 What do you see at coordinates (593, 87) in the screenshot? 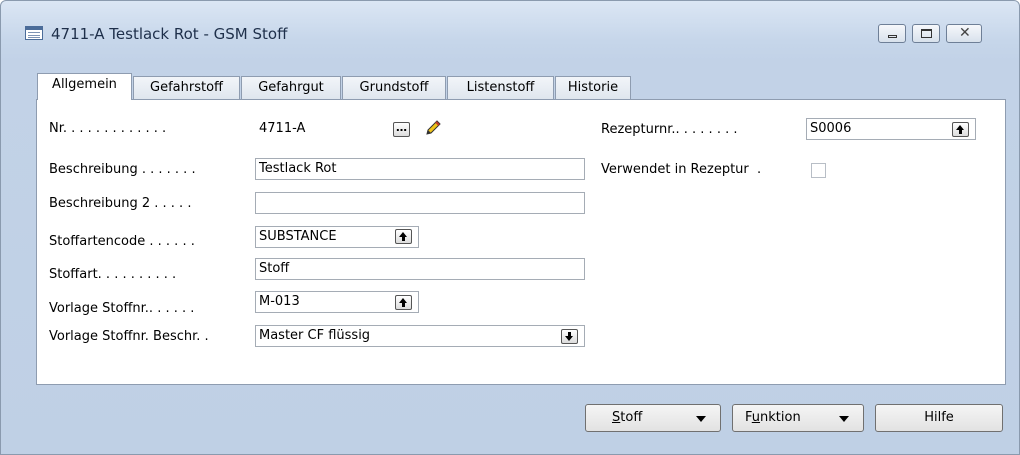
I see `tab-historie: Historie` at bounding box center [593, 87].